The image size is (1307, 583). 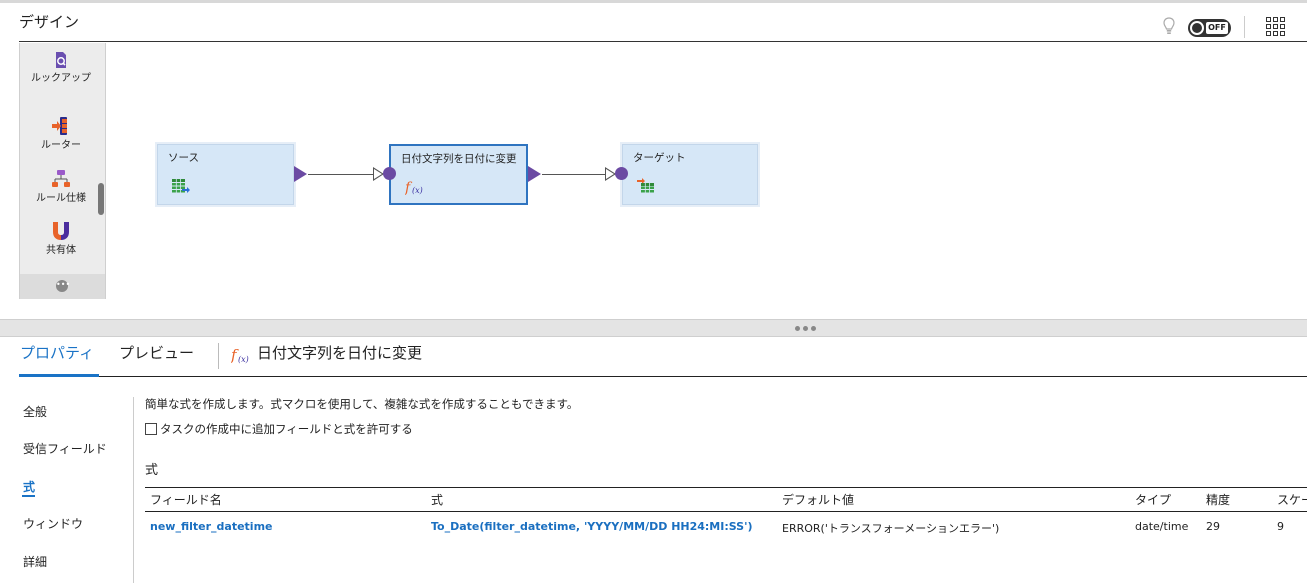 What do you see at coordinates (726, 511) in the screenshot?
I see `table-header-line` at bounding box center [726, 511].